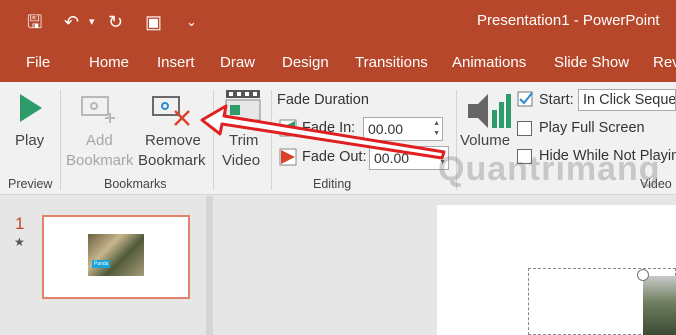  What do you see at coordinates (556, 100) in the screenshot?
I see `start-label: Start:` at bounding box center [556, 100].